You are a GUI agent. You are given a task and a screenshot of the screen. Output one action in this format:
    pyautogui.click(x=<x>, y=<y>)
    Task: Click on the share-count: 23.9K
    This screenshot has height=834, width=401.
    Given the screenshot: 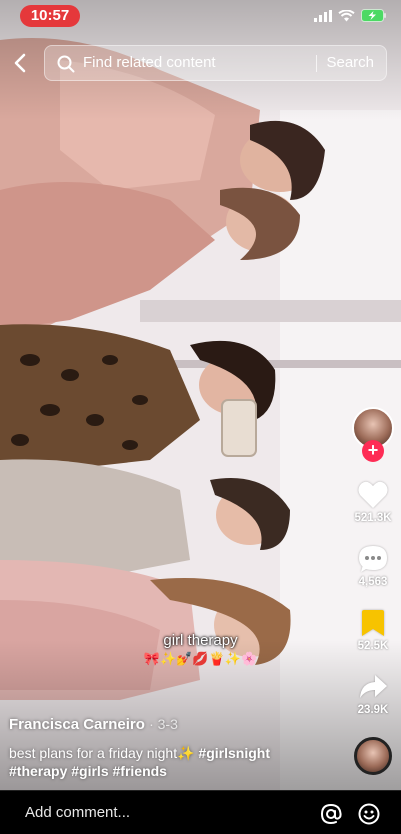 What is the action you would take?
    pyautogui.click(x=373, y=710)
    